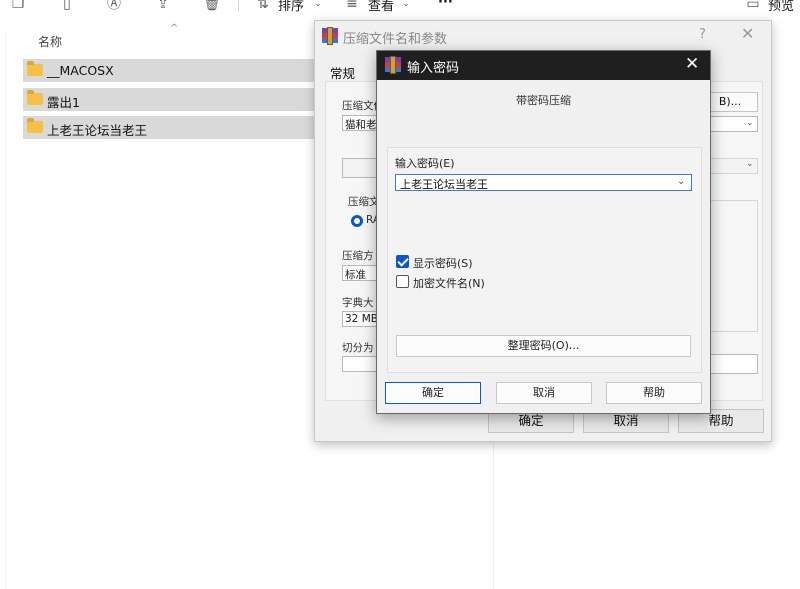 This screenshot has height=589, width=800. I want to click on split-label: 切分为, so click(358, 348).